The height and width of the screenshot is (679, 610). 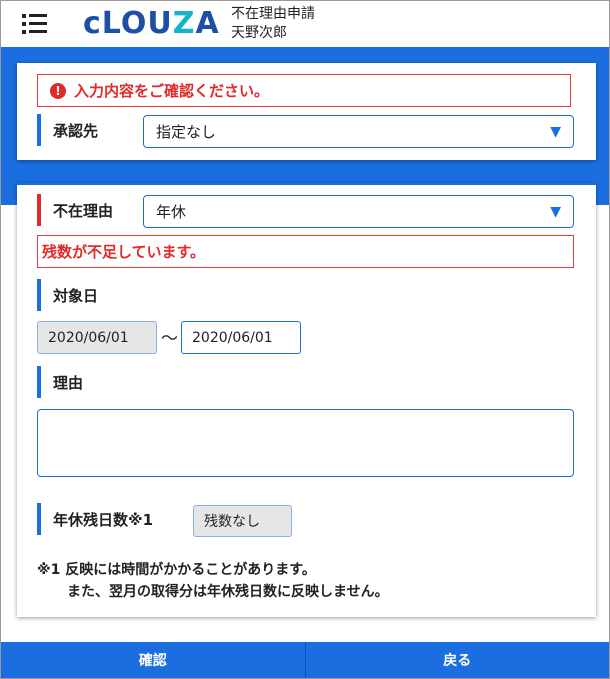 I want to click on approver-select: 指定なし ▼, so click(x=358, y=131).